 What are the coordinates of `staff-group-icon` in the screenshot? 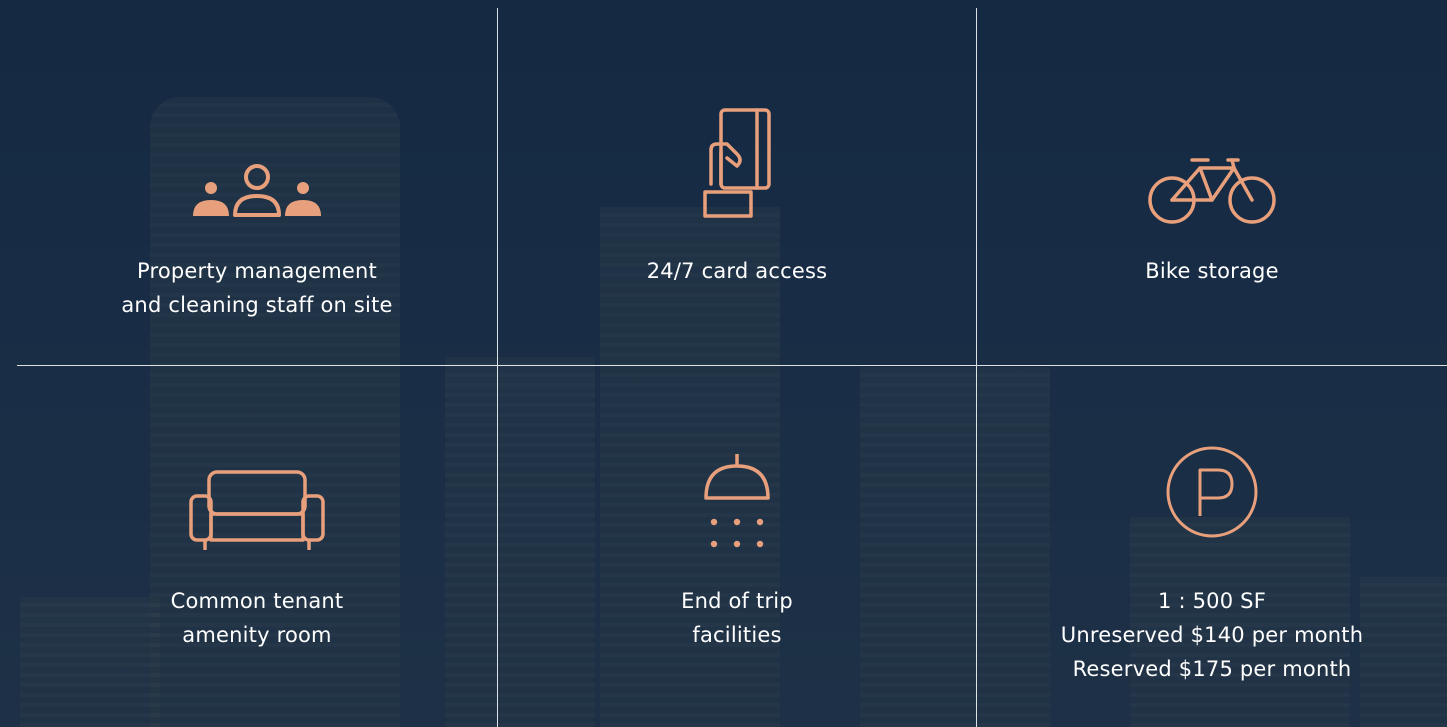 It's located at (257, 191).